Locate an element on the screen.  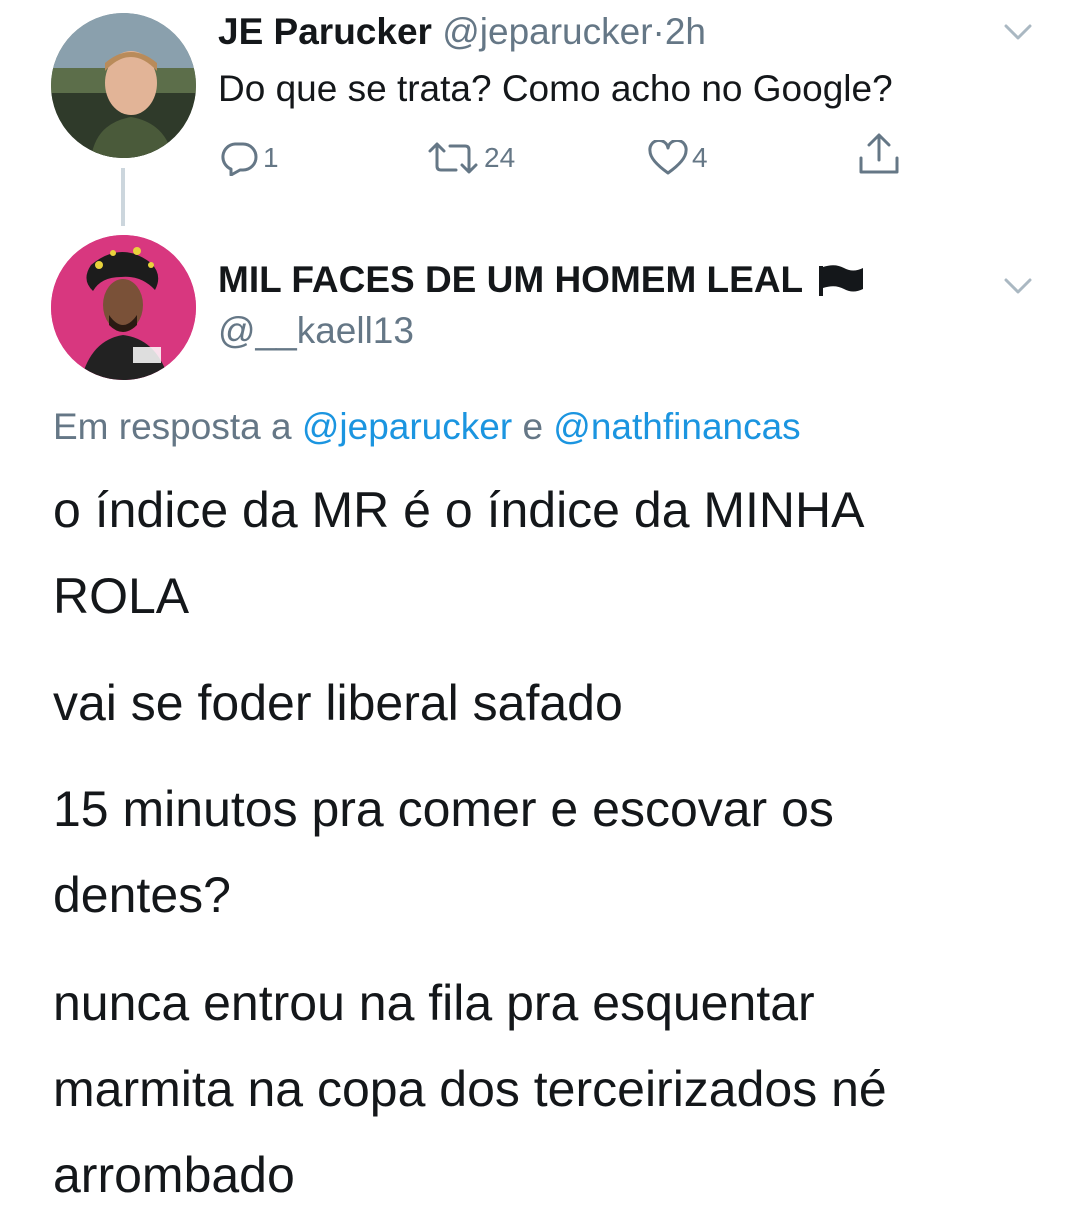
tweet1-header: JE Parucker @jeparucker·2h is located at coordinates (462, 32).